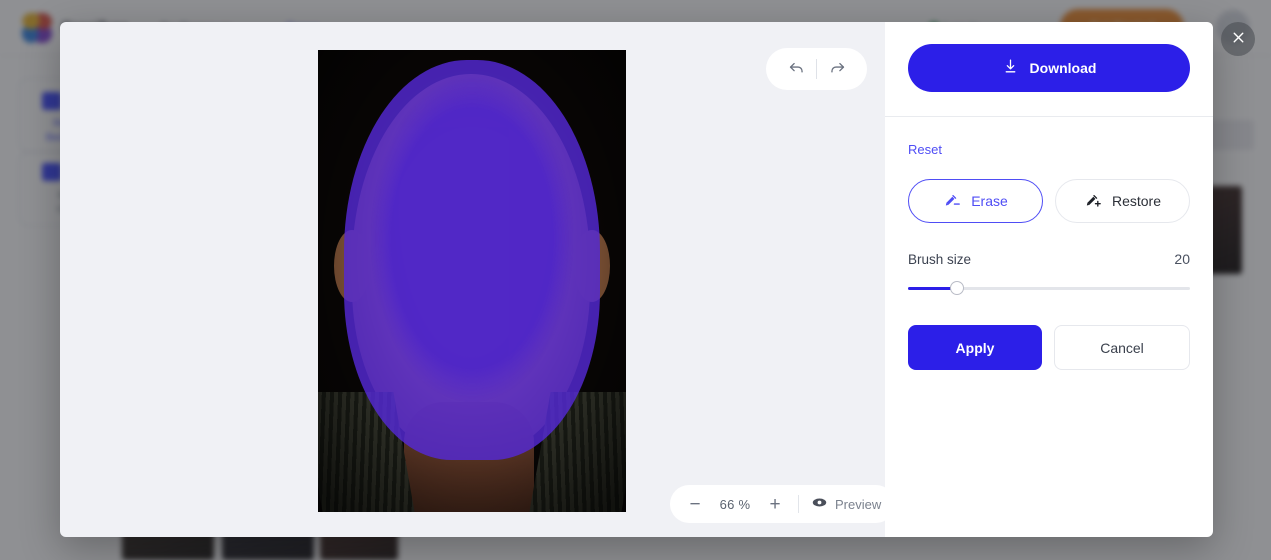 This screenshot has width=1271, height=560. I want to click on download-section: Download, so click(1049, 69).